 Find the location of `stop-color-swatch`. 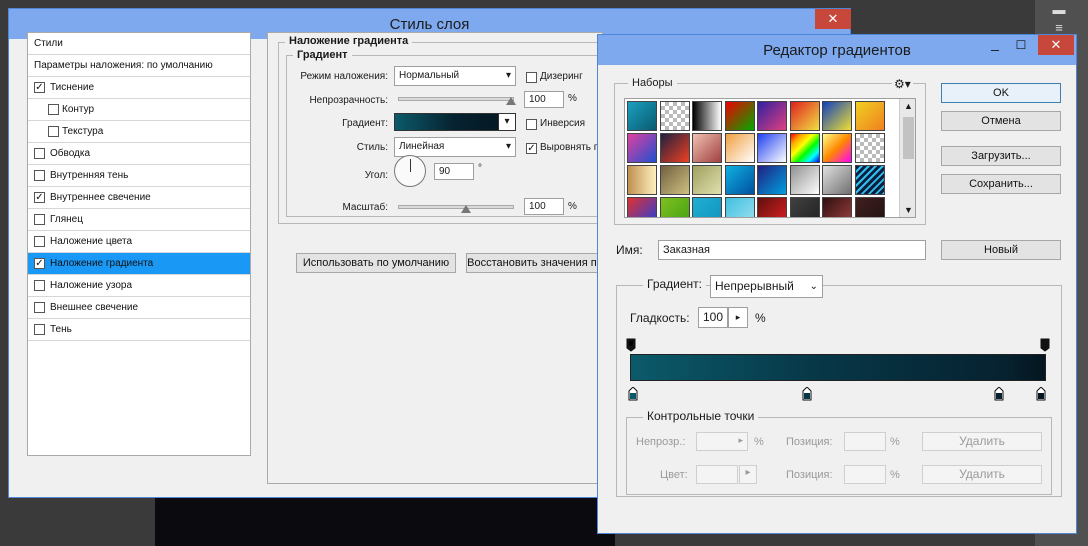

stop-color-swatch is located at coordinates (717, 474).